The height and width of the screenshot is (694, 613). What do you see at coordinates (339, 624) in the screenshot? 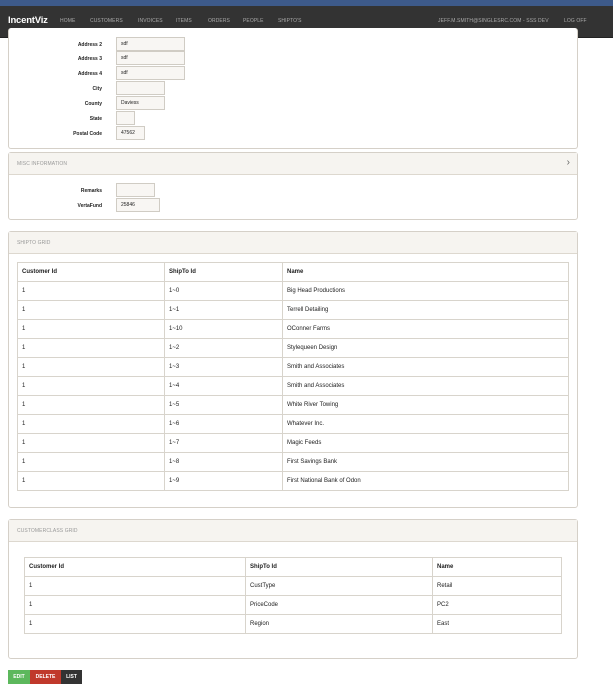
I see `cell-shipto-id: Region` at bounding box center [339, 624].